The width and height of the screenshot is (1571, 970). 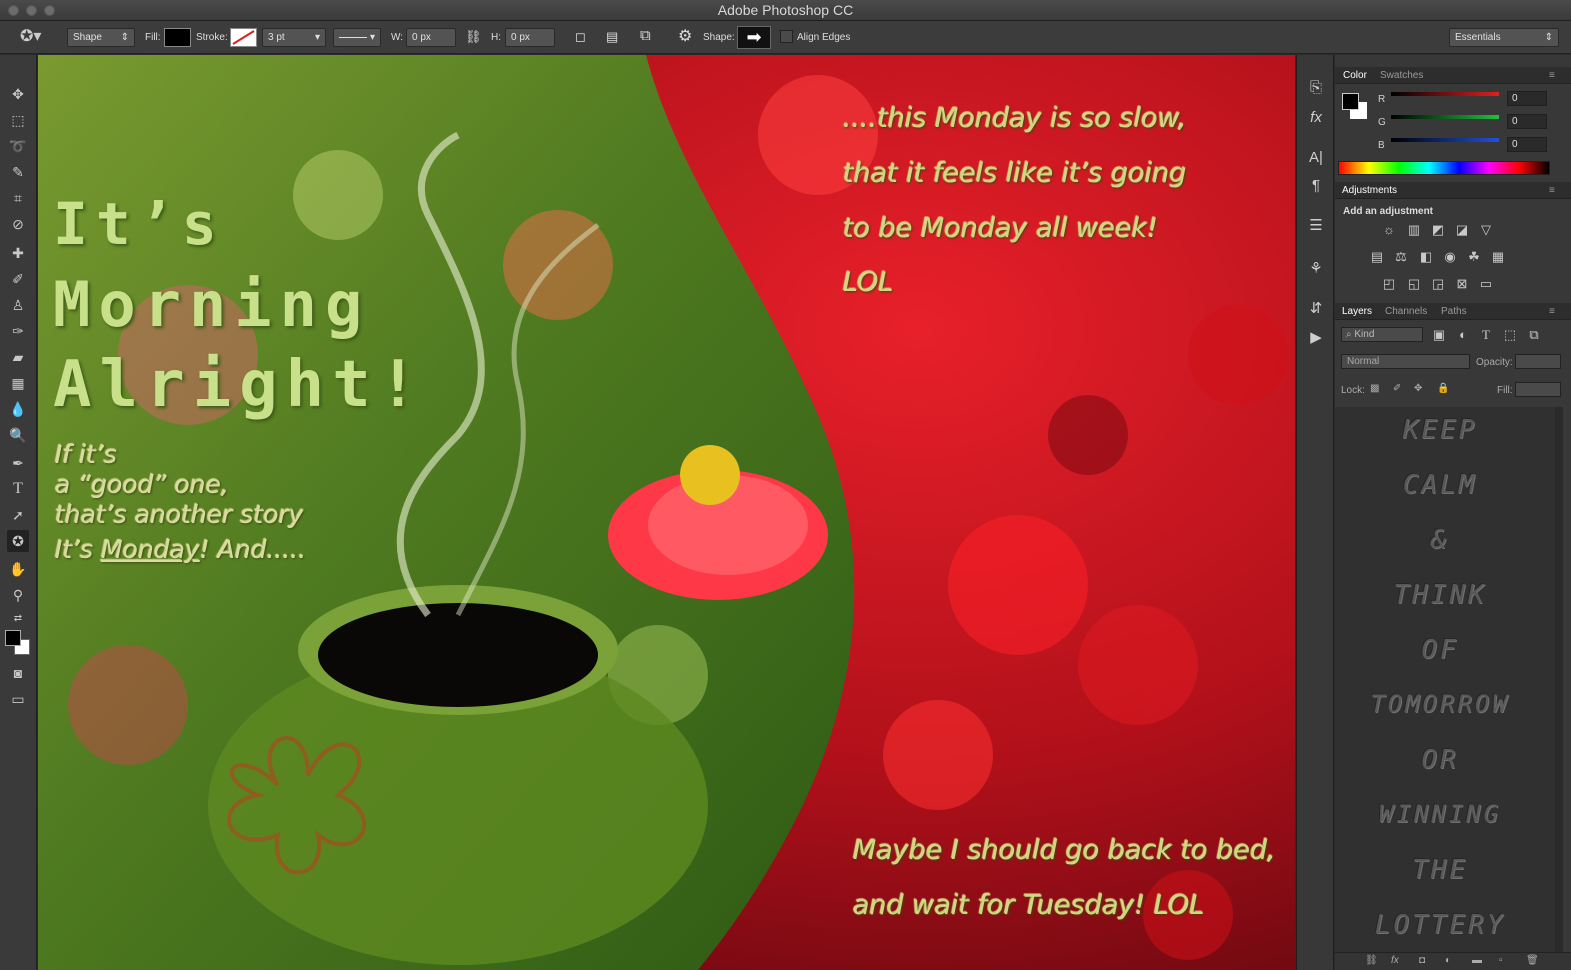 I want to click on lock-transparent-icon: ▩, so click(x=1374, y=388).